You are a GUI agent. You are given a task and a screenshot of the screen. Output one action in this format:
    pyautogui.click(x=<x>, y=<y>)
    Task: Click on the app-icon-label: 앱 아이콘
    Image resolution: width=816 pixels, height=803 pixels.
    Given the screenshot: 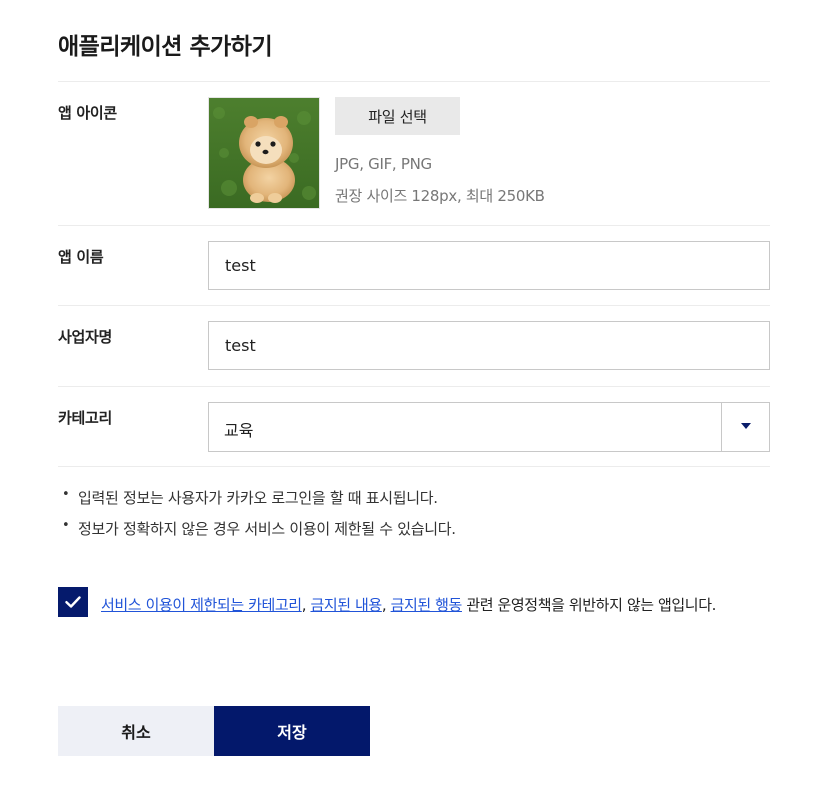 What is the action you would take?
    pyautogui.click(x=87, y=113)
    